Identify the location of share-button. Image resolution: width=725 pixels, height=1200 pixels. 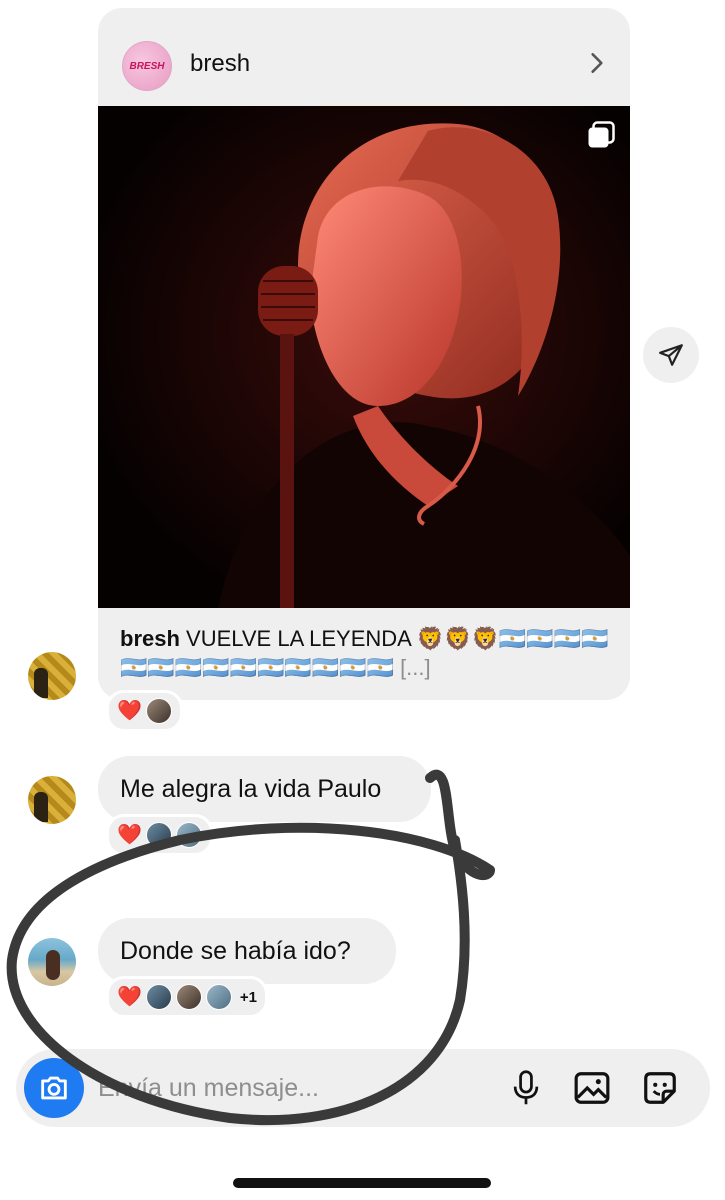
(671, 355).